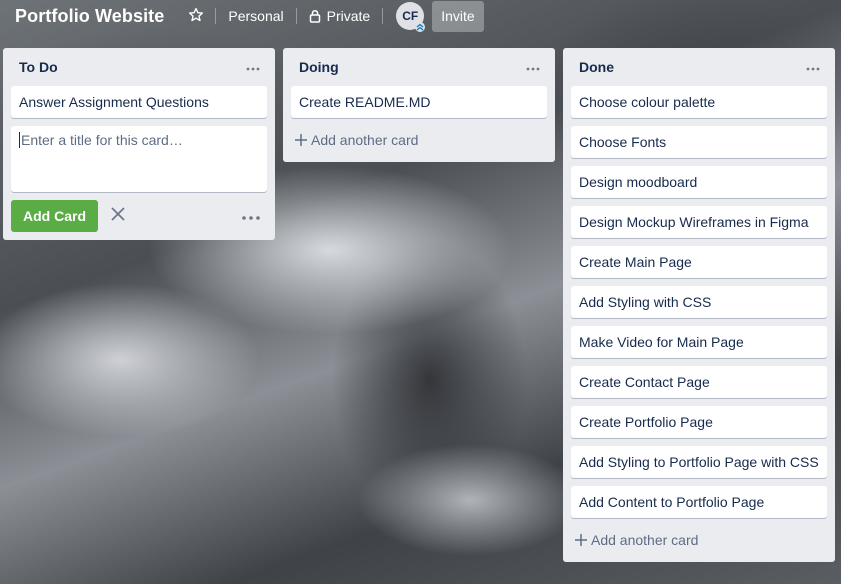 This screenshot has height=584, width=841. I want to click on member-avatar: CF, so click(411, 17).